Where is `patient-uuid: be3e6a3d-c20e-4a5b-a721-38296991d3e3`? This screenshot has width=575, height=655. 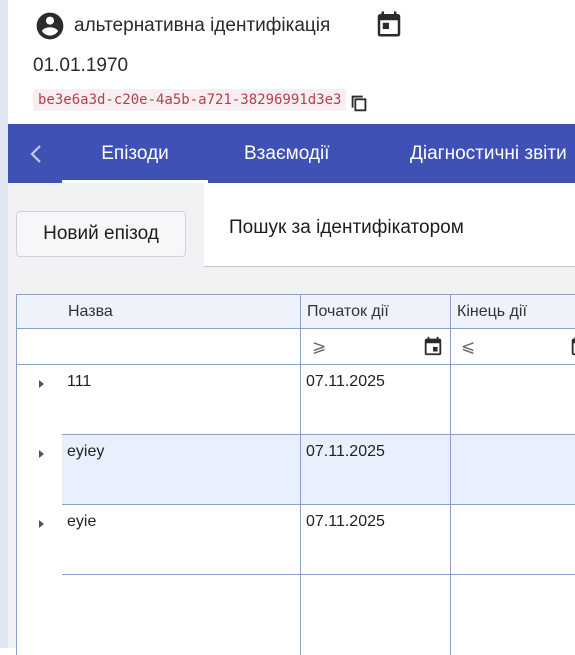 patient-uuid: be3e6a3d-c20e-4a5b-a721-38296991d3e3 is located at coordinates (190, 100).